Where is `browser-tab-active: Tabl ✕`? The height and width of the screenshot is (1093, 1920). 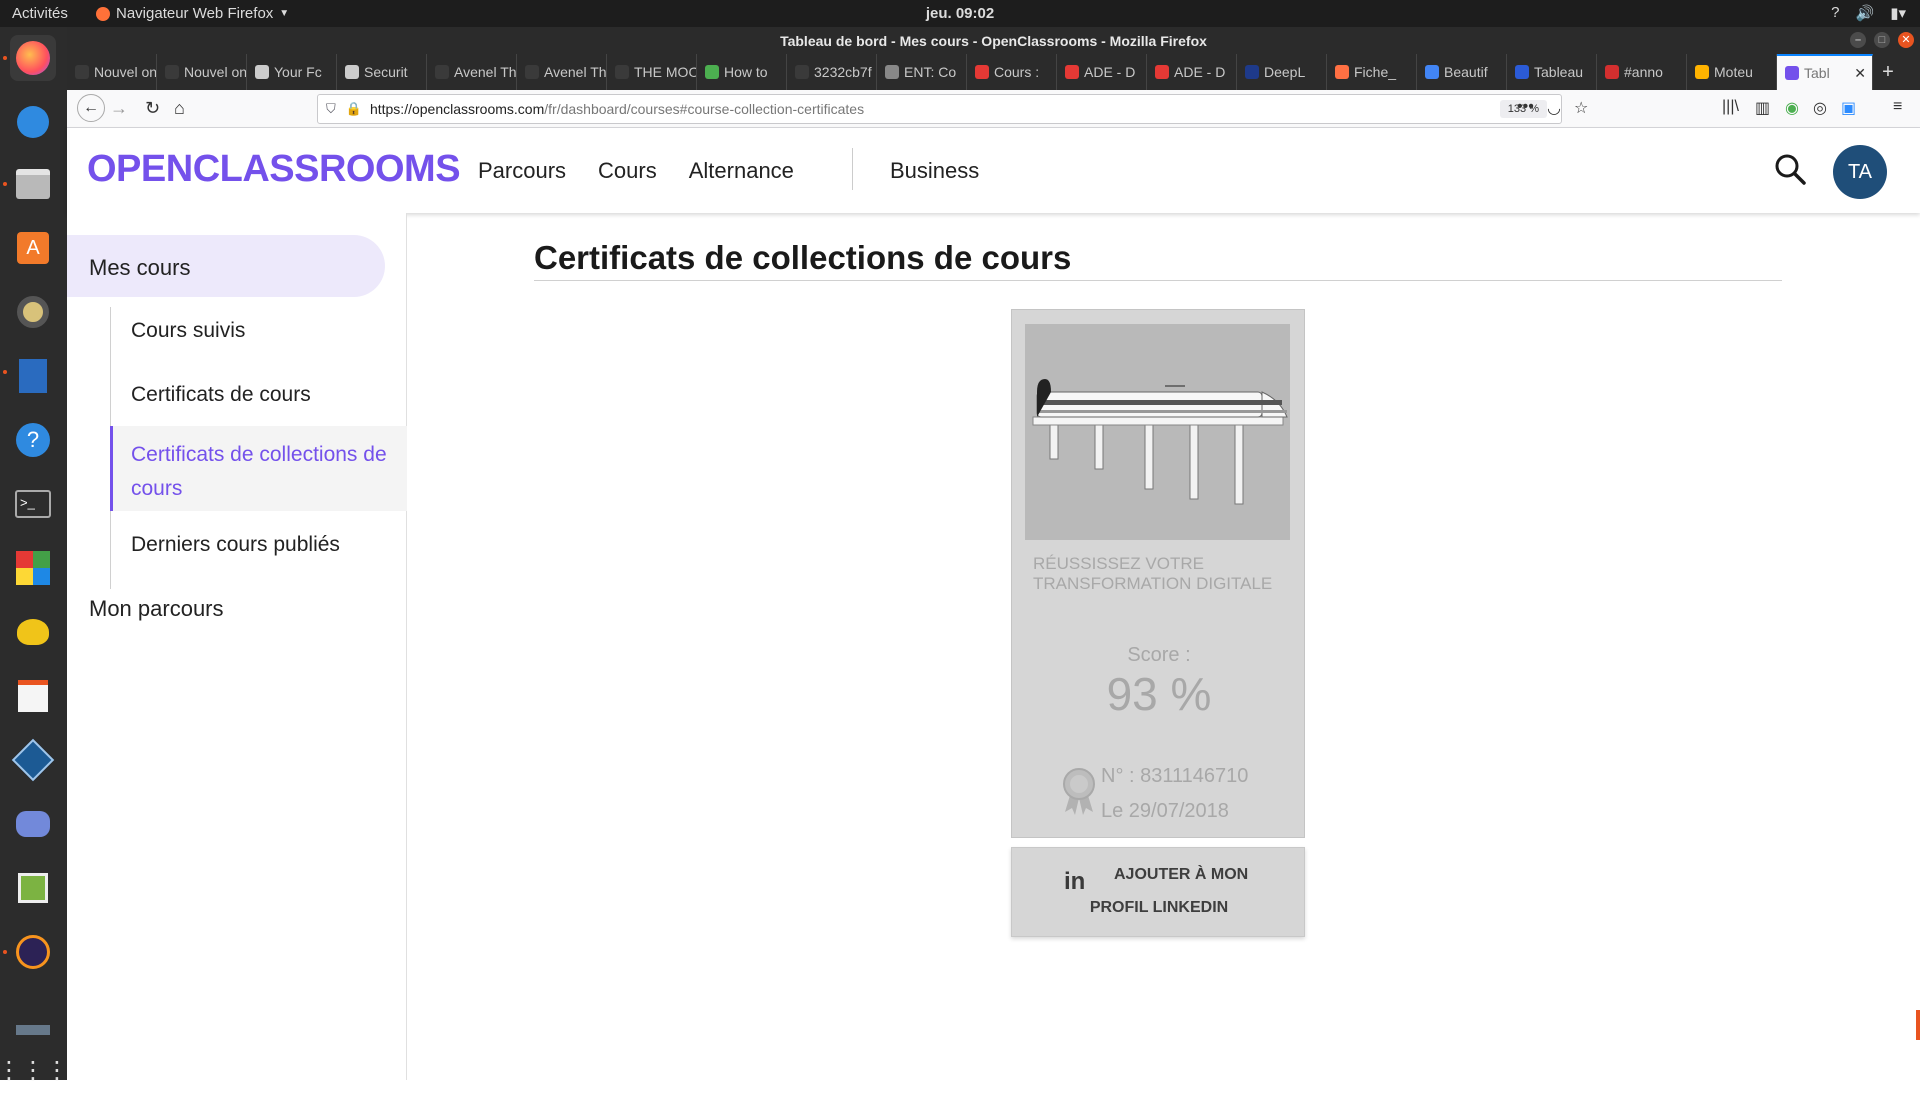 browser-tab-active: Tabl ✕ is located at coordinates (1825, 72).